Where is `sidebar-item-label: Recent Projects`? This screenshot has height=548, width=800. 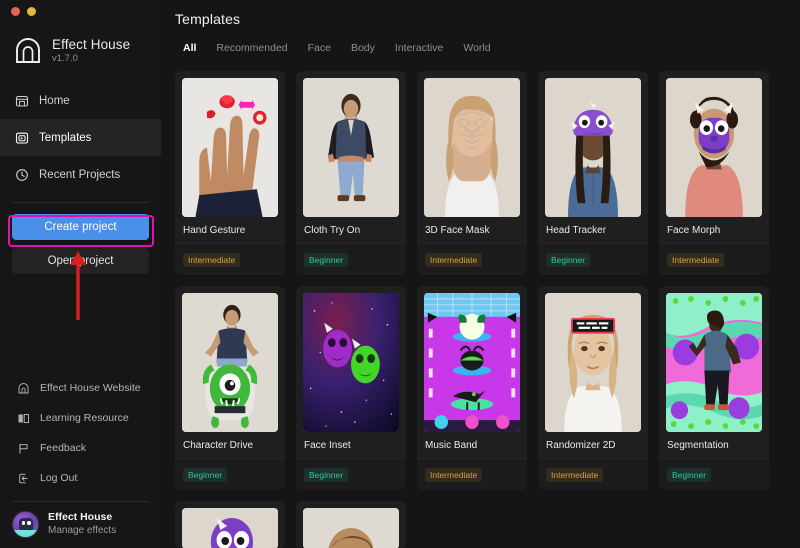
sidebar-item-label: Recent Projects is located at coordinates (80, 174).